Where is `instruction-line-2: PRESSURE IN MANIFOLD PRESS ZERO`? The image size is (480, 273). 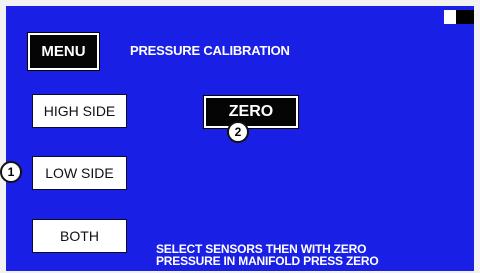
instruction-line-2: PRESSURE IN MANIFOLD PRESS ZERO is located at coordinates (267, 261).